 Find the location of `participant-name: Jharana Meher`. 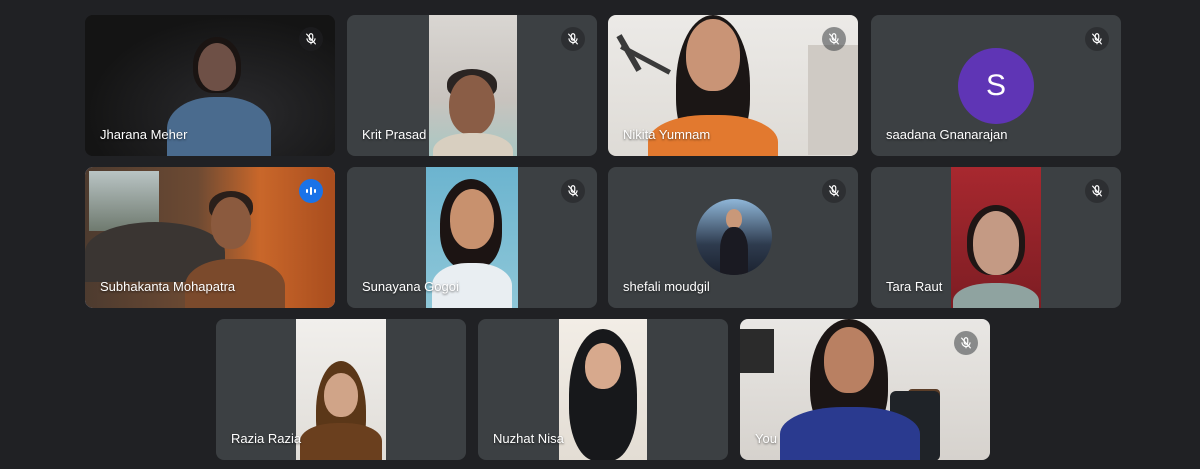

participant-name: Jharana Meher is located at coordinates (144, 134).